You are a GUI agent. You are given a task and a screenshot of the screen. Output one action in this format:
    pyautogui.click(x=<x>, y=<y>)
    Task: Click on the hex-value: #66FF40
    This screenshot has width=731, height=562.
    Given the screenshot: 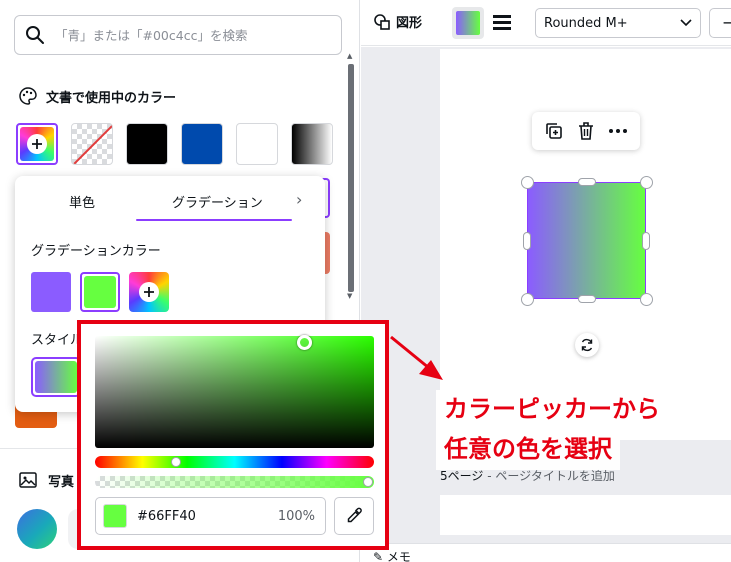 What is the action you would take?
    pyautogui.click(x=207, y=516)
    